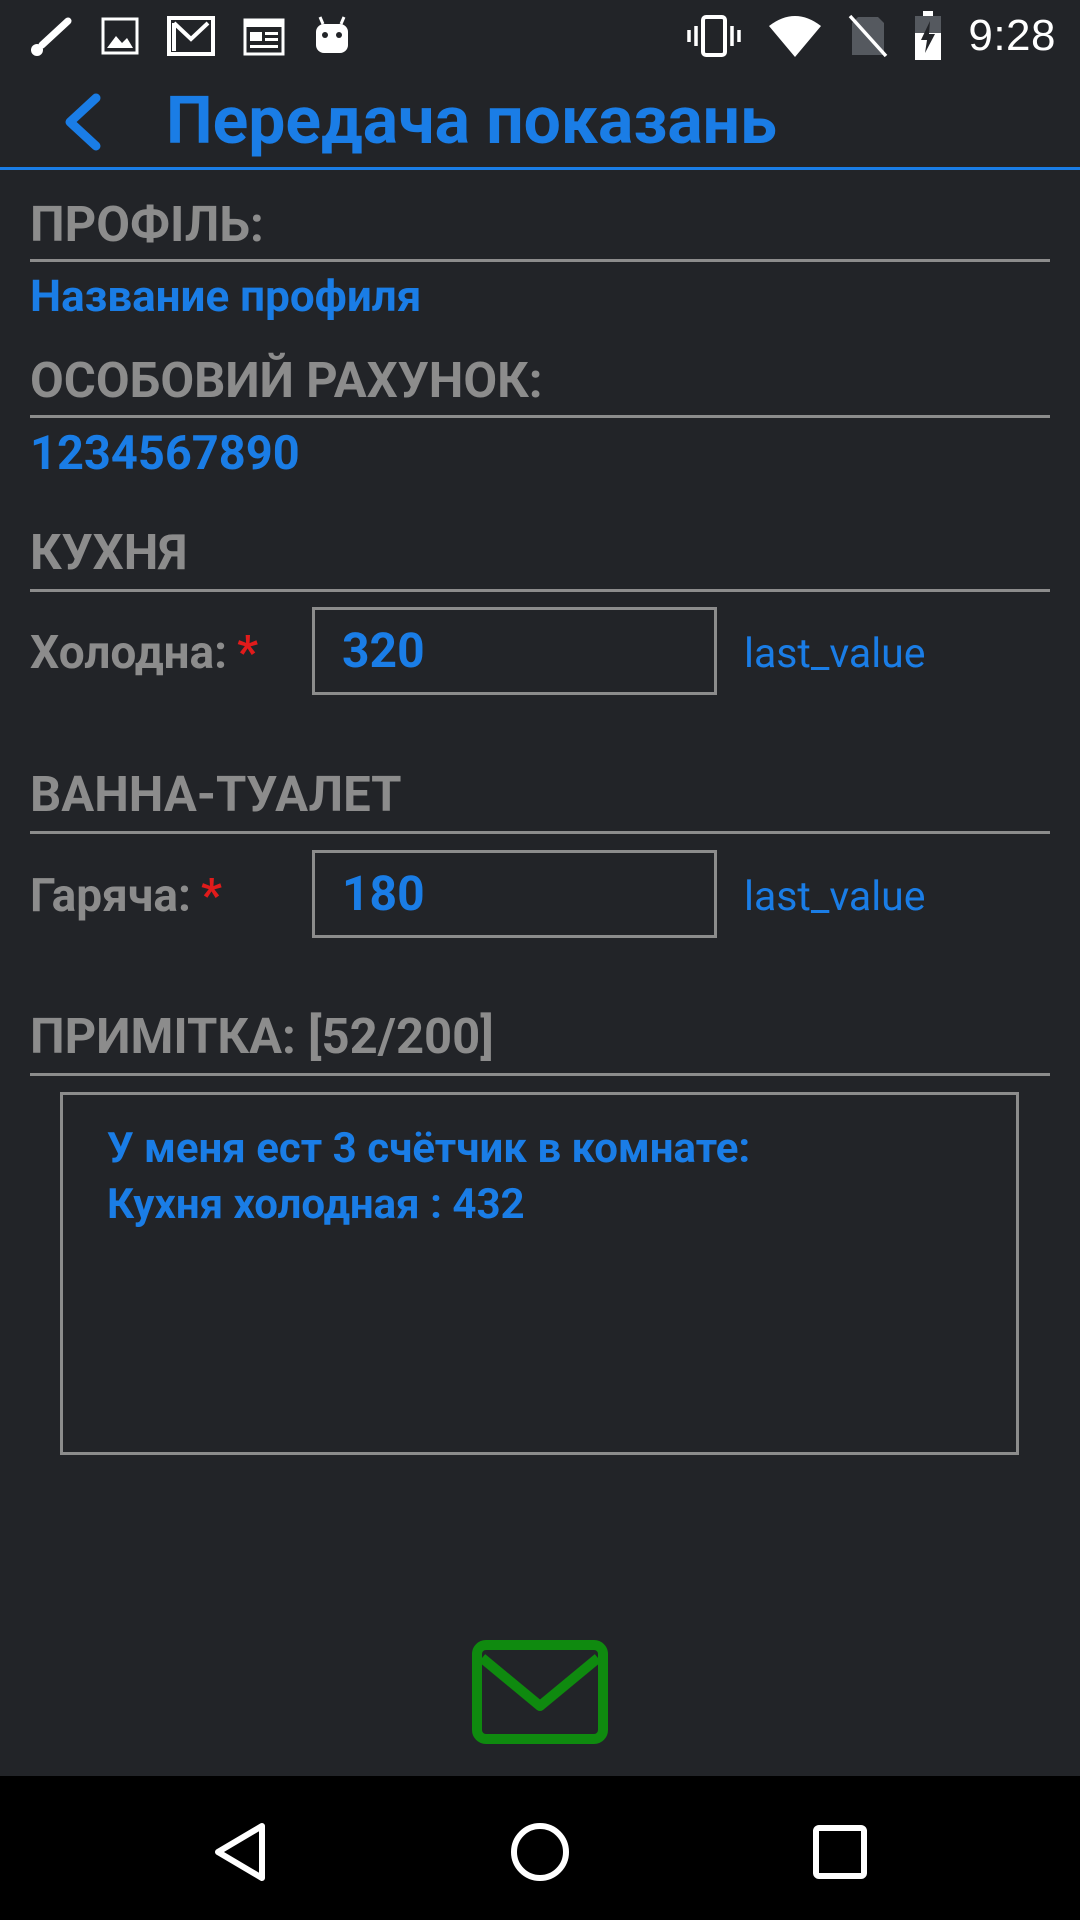 The height and width of the screenshot is (1920, 1080). I want to click on nav-home-button, so click(540, 1852).